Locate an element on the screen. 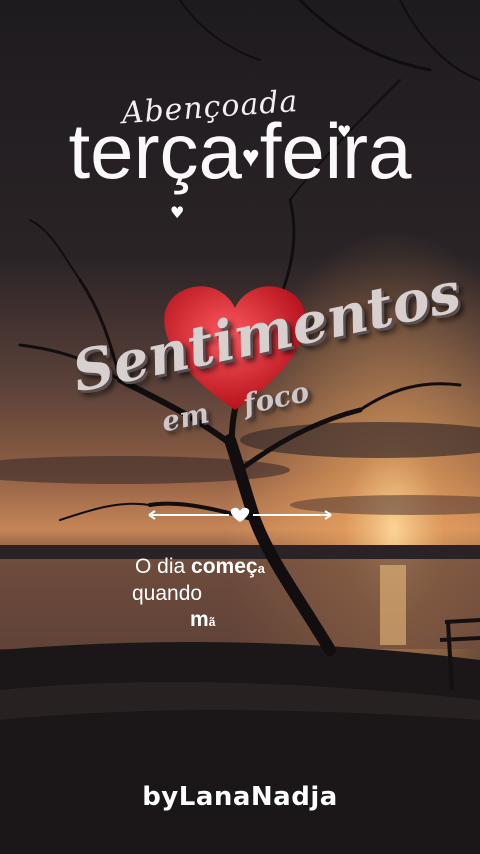  message-line-1: O dia começa is located at coordinates (200, 567).